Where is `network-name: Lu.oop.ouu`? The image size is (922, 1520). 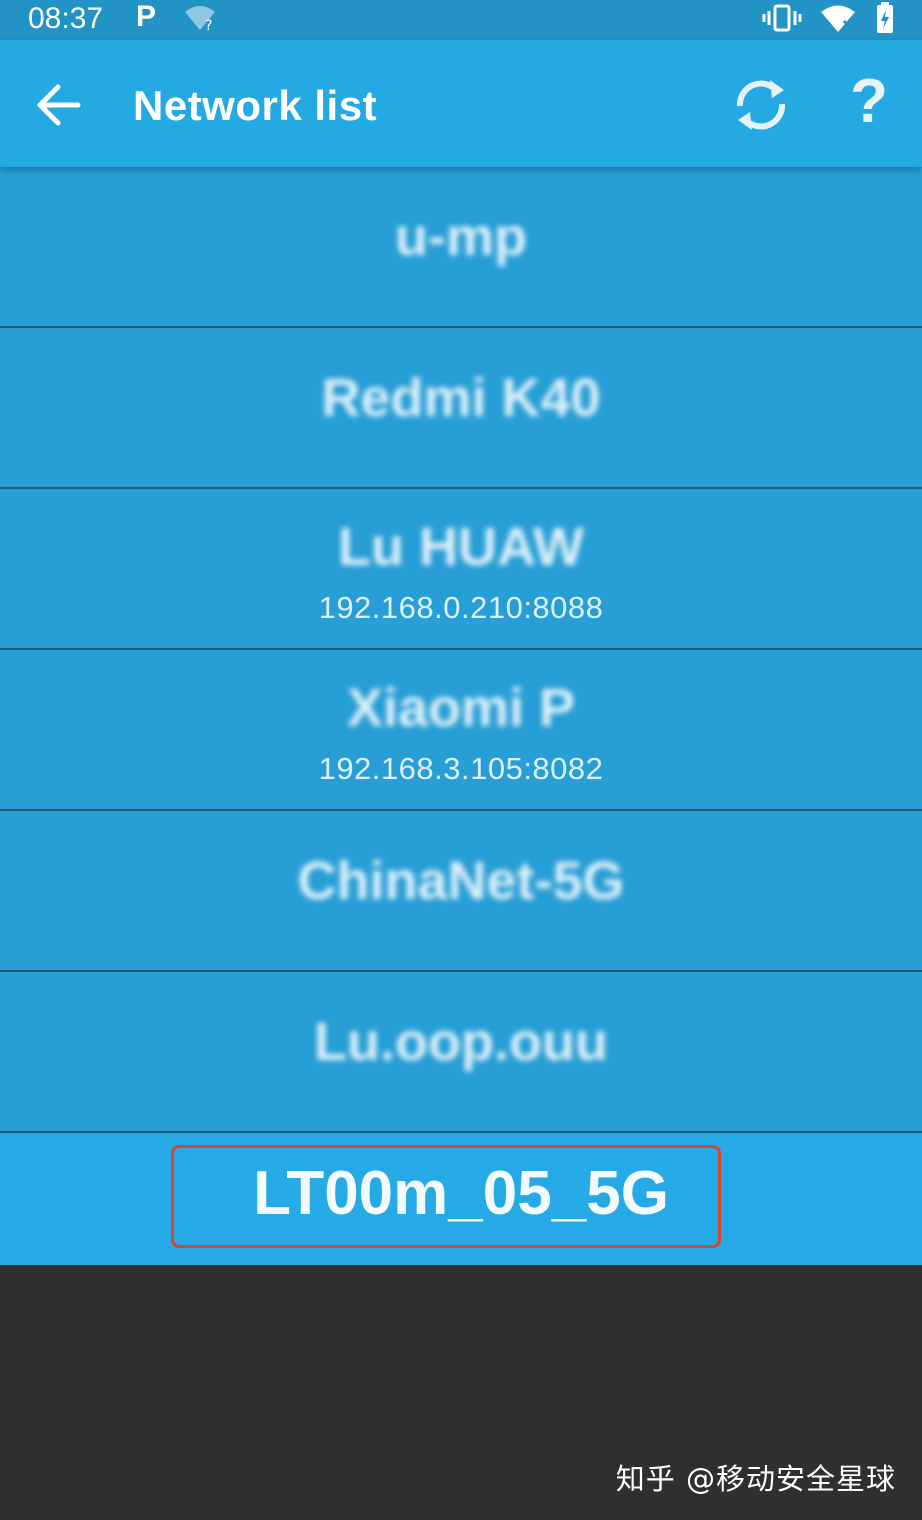 network-name: Lu.oop.ouu is located at coordinates (461, 1042).